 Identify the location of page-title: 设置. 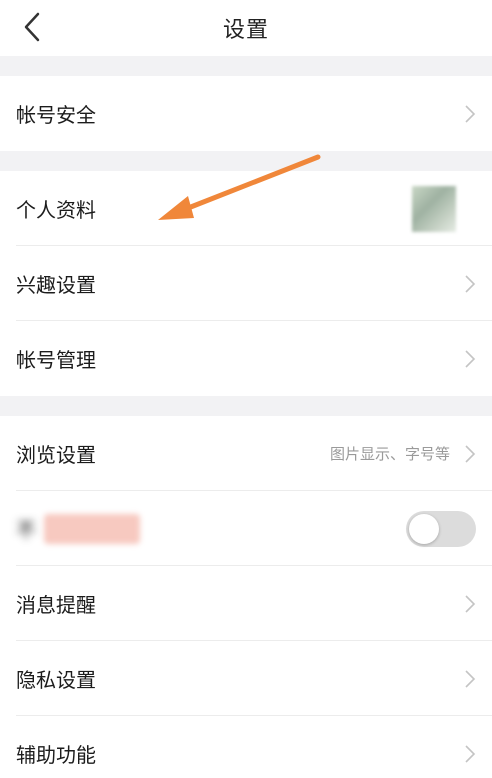
(245, 30).